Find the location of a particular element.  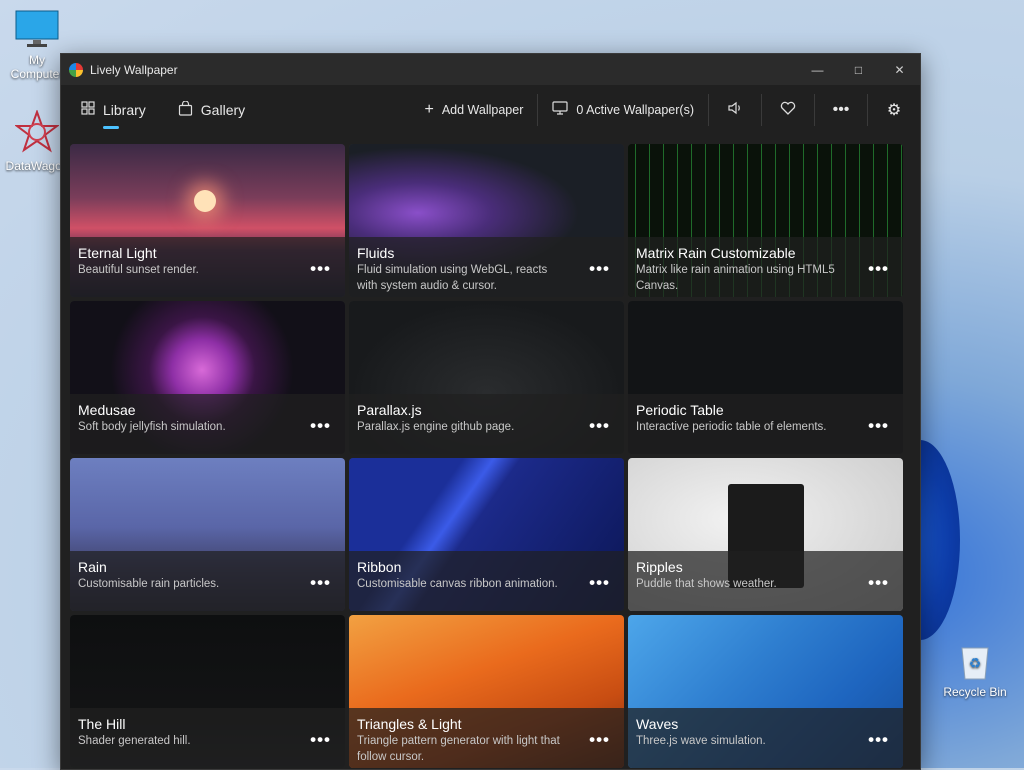

heart-icon is located at coordinates (788, 110).